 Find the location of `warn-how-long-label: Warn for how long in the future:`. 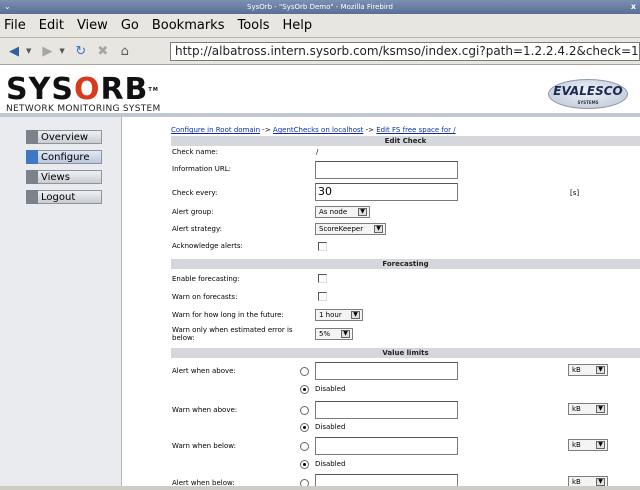

warn-how-long-label: Warn for how long in the future: is located at coordinates (228, 315).